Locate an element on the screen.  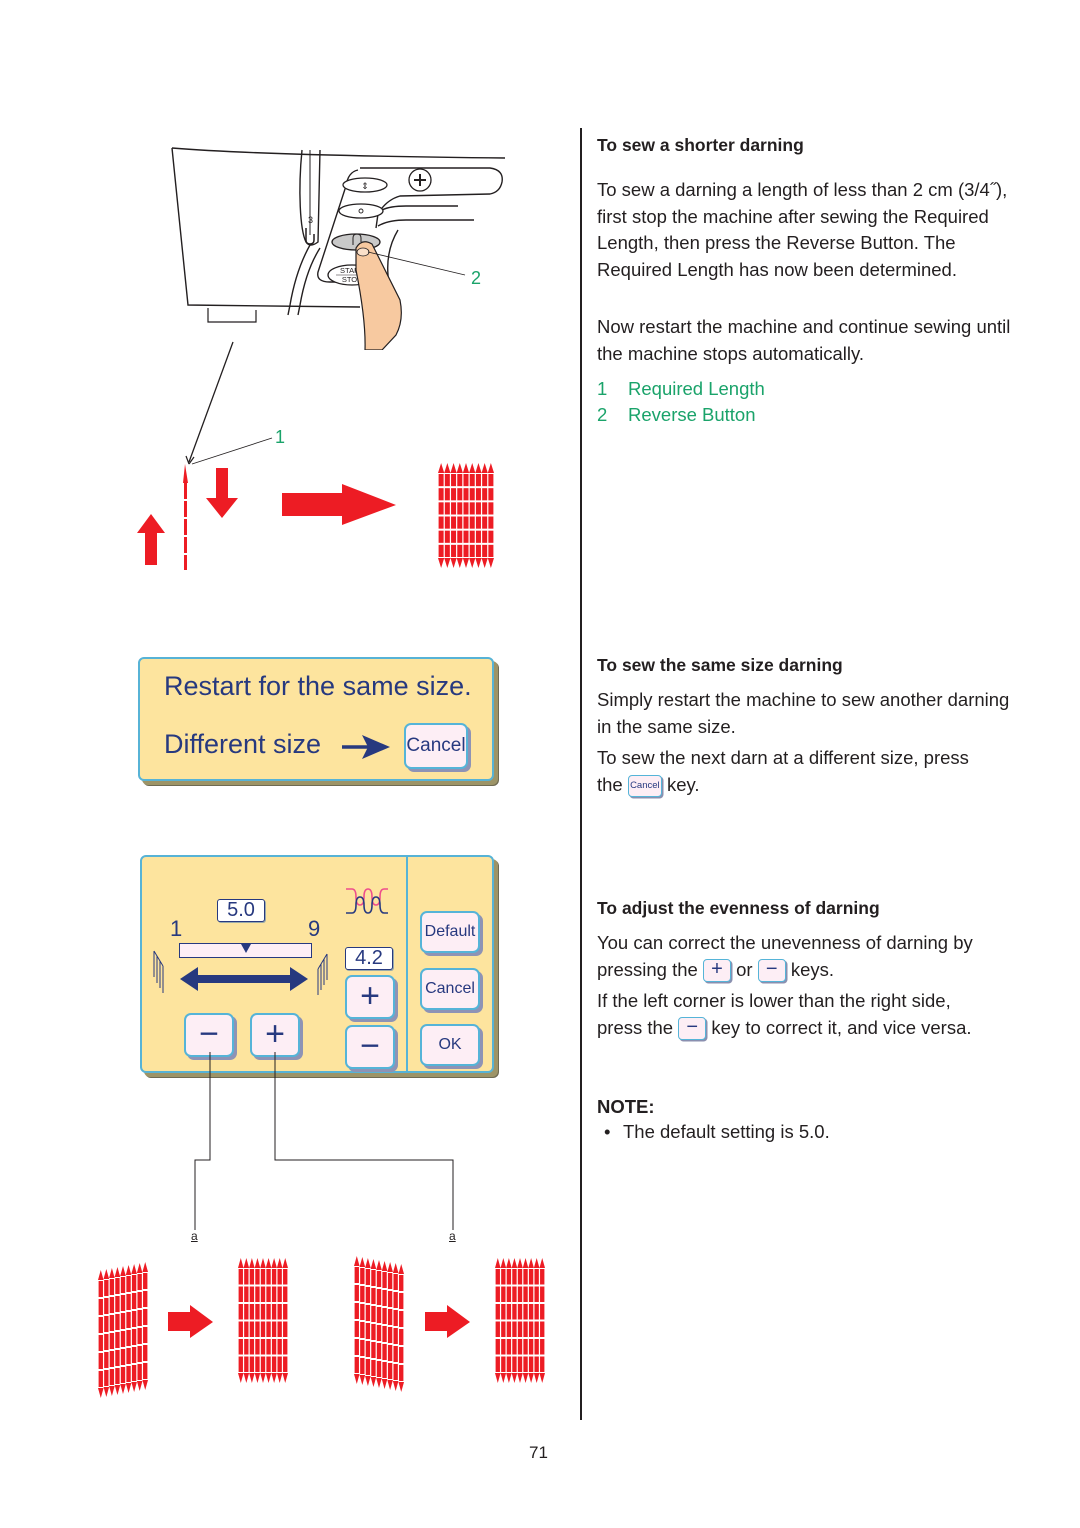
evenness-examples-illustration is located at coordinates (321, 1327).